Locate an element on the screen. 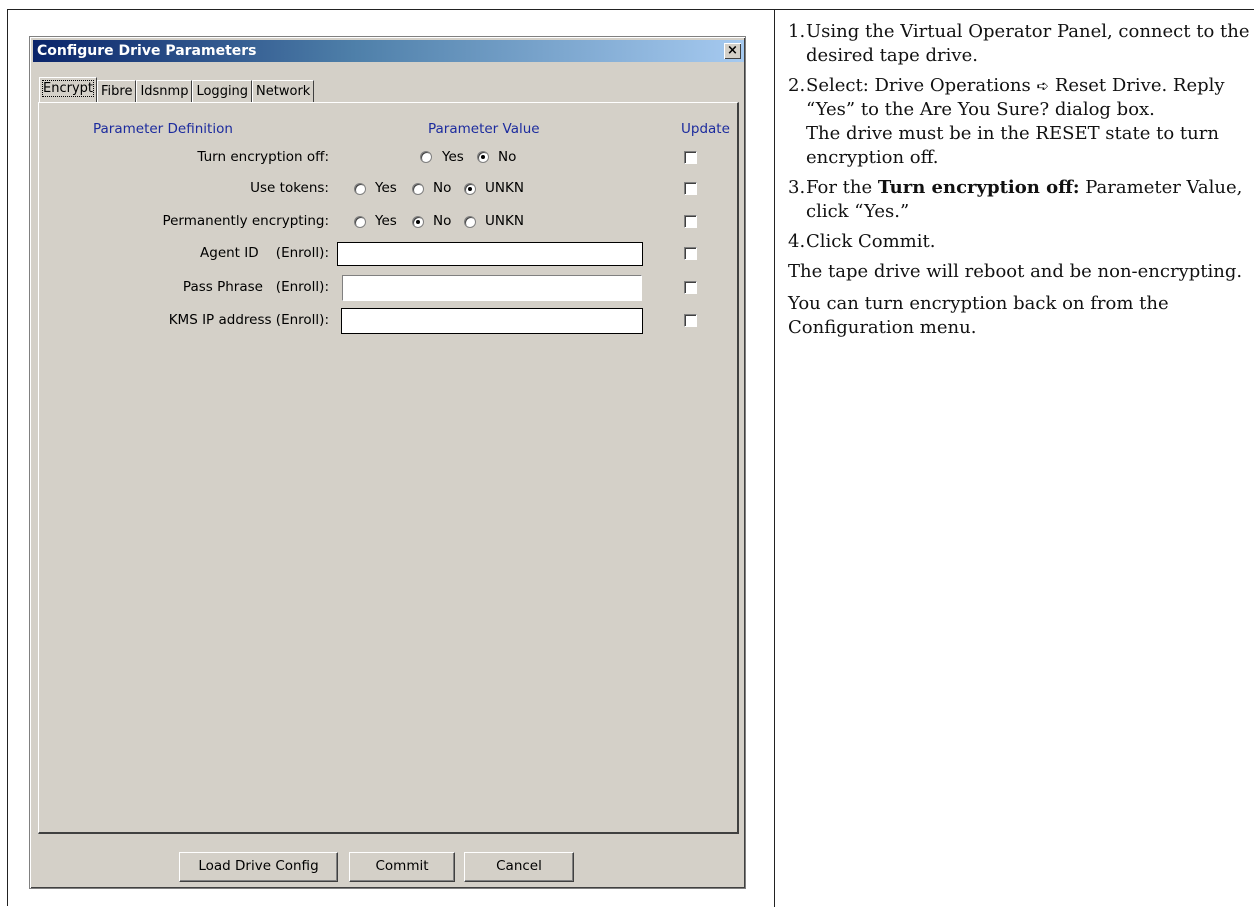 This screenshot has width=1255, height=907. update-checkbox-use-tokens is located at coordinates (690, 188).